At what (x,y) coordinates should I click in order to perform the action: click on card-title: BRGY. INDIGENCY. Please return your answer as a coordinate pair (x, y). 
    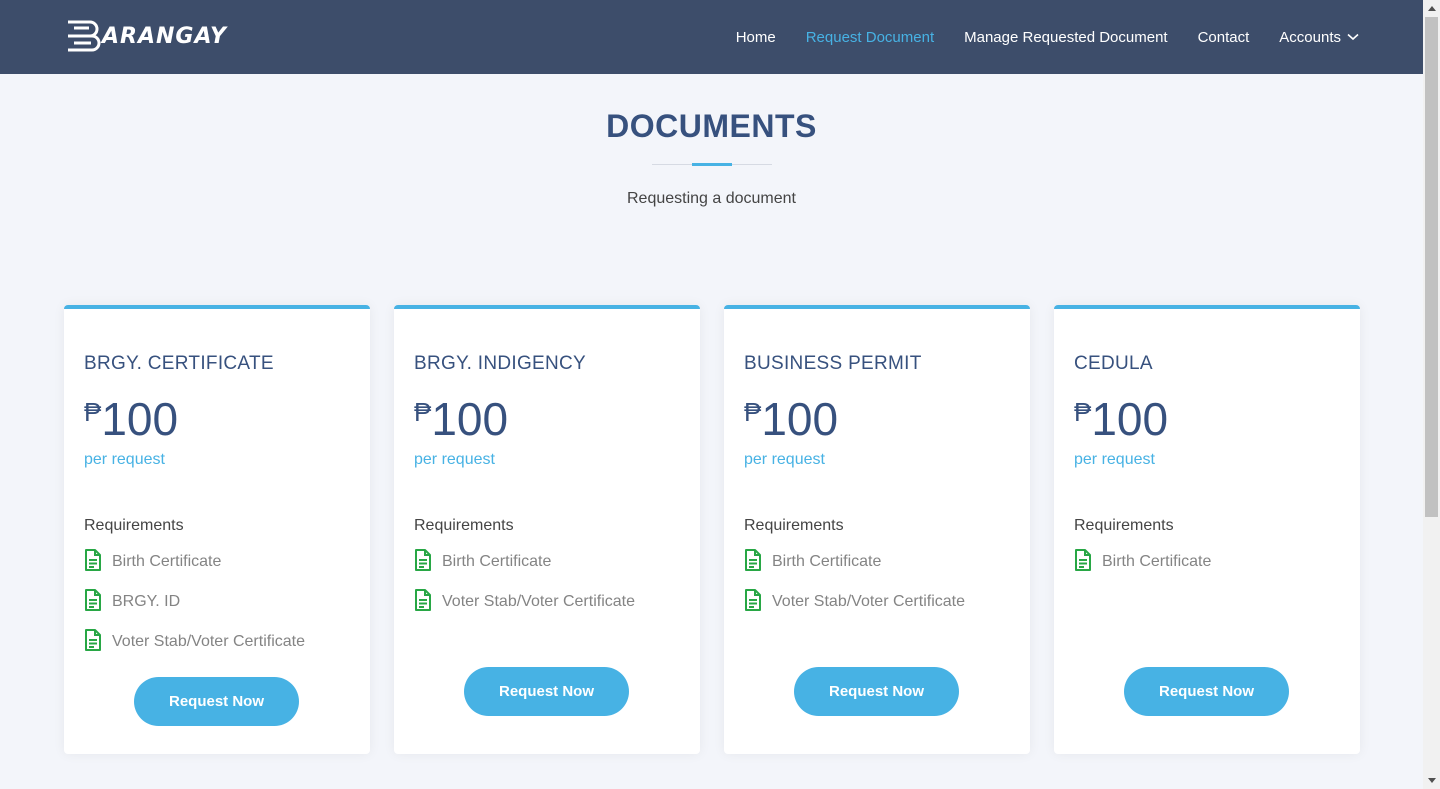
    Looking at the image, I should click on (500, 363).